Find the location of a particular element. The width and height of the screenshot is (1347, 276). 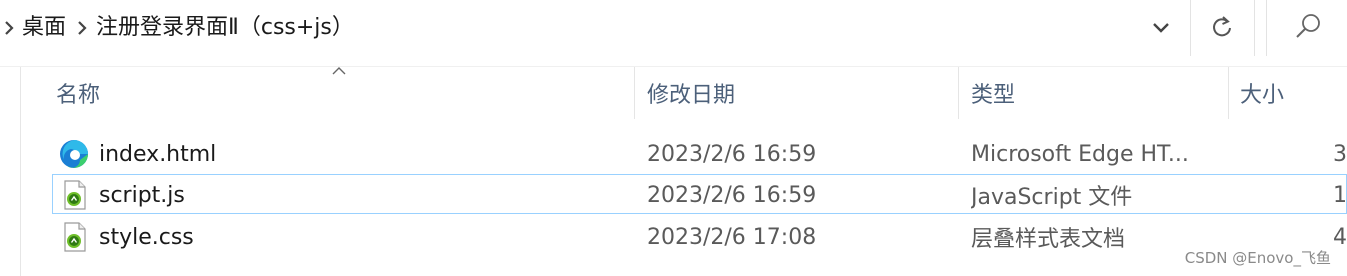

file-row-style-css: style.css 2023/2/6 17:08 层叠样式表文档 4 is located at coordinates (699, 236).